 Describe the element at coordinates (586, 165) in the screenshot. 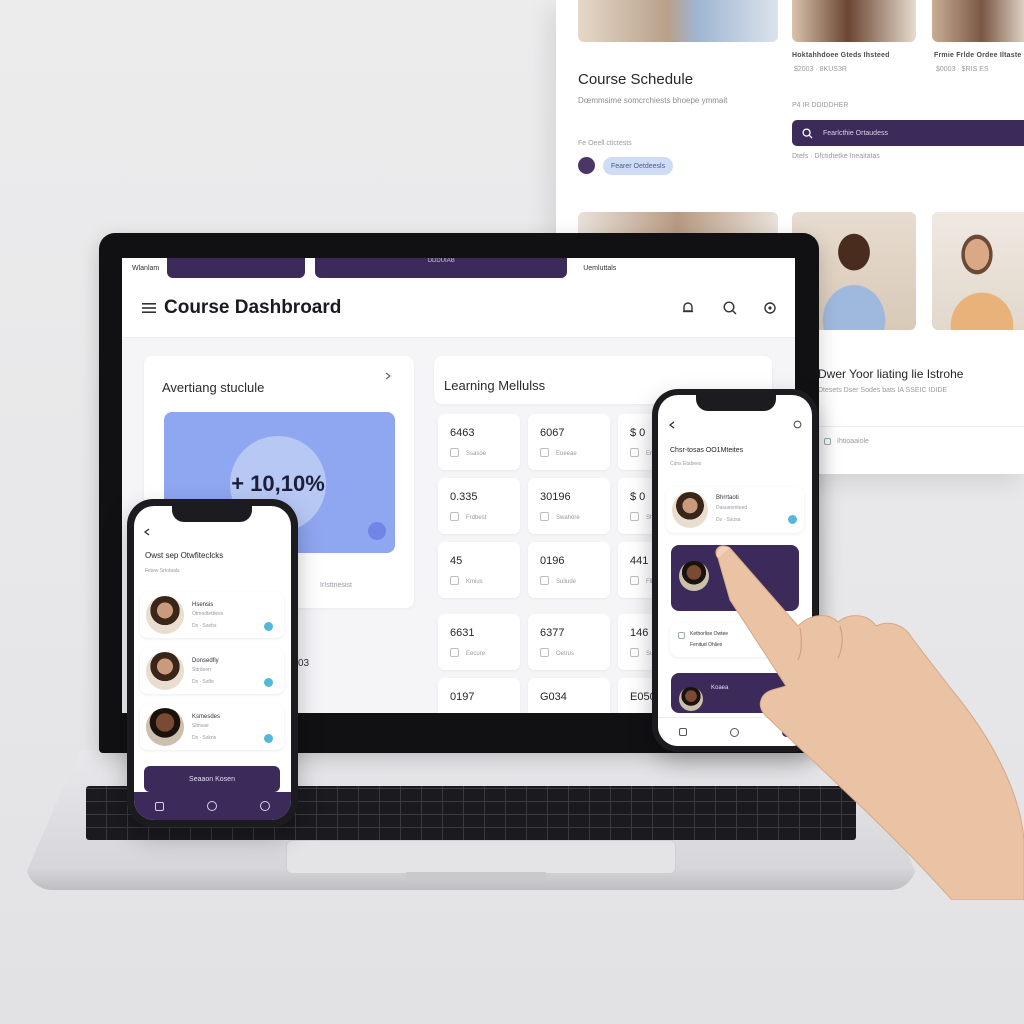

I see `user-avatar` at that location.